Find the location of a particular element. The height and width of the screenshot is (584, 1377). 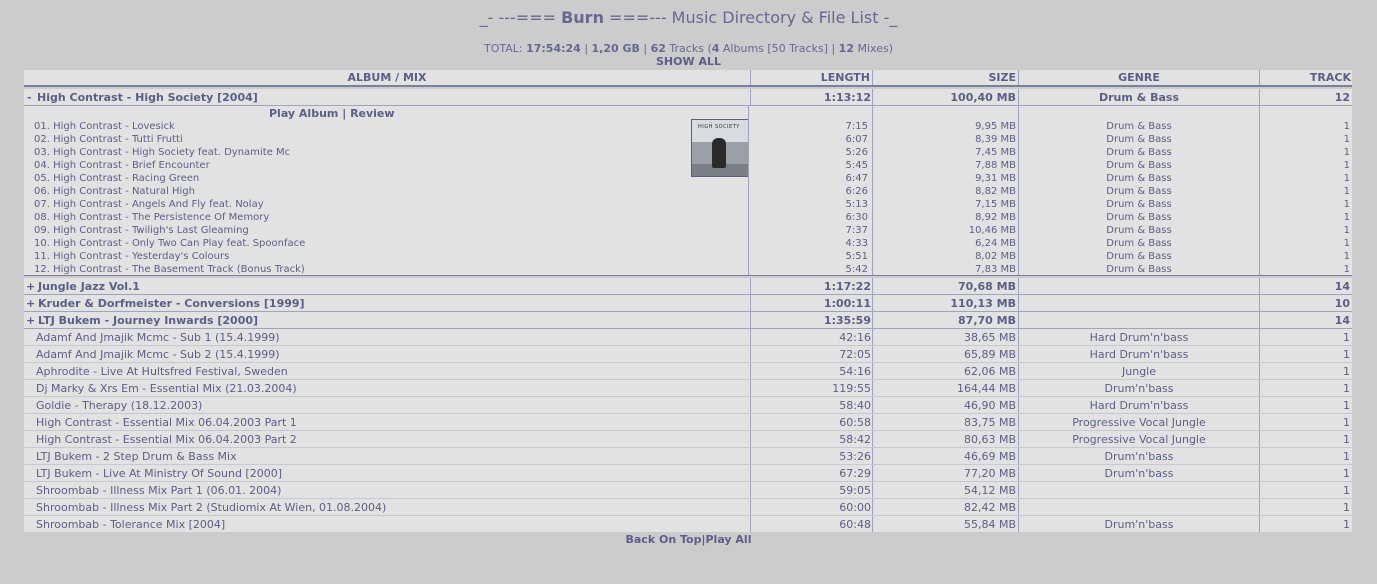

show-all-link: SHOW ALL is located at coordinates (688, 61).